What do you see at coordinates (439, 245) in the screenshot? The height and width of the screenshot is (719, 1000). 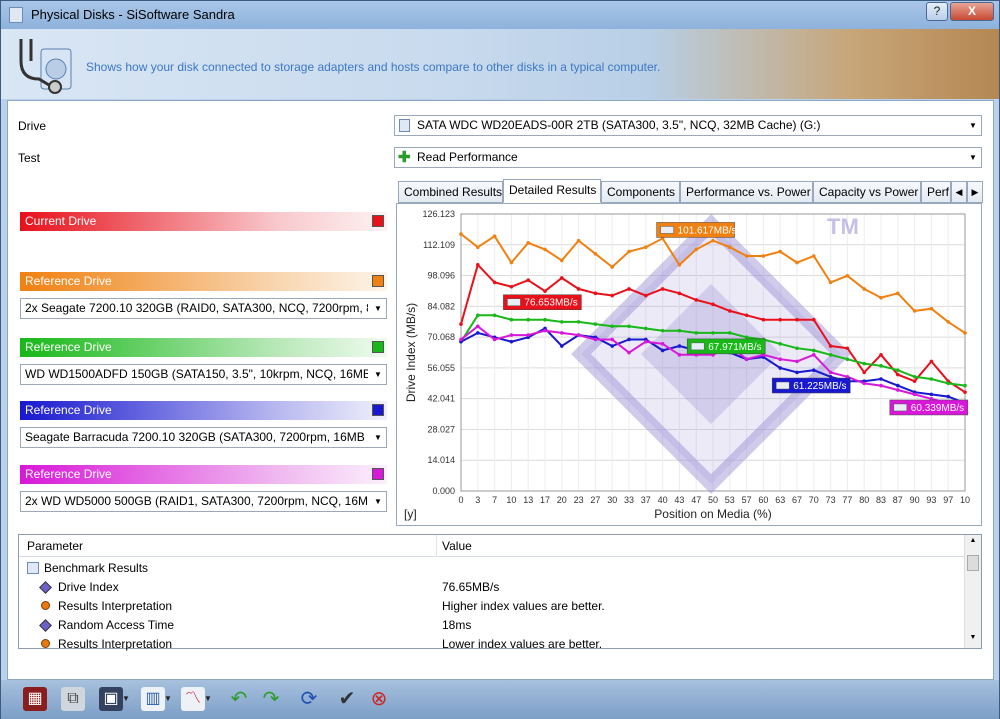 I see `y-tick-label: 112.109` at bounding box center [439, 245].